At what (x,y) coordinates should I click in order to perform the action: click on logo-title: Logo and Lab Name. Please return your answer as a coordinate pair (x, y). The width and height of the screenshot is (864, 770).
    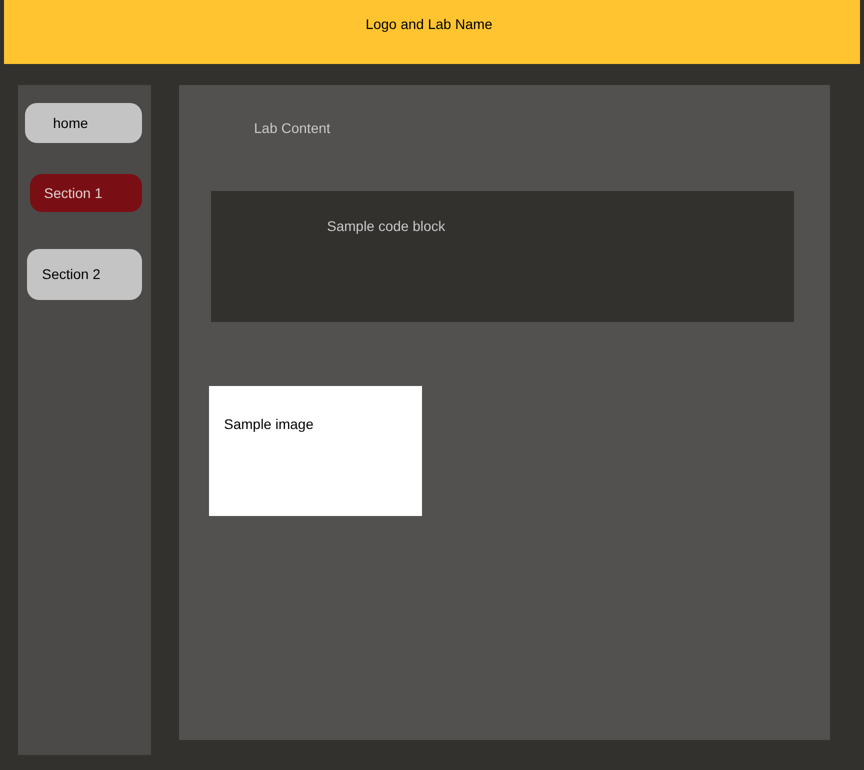
    Looking at the image, I should click on (429, 24).